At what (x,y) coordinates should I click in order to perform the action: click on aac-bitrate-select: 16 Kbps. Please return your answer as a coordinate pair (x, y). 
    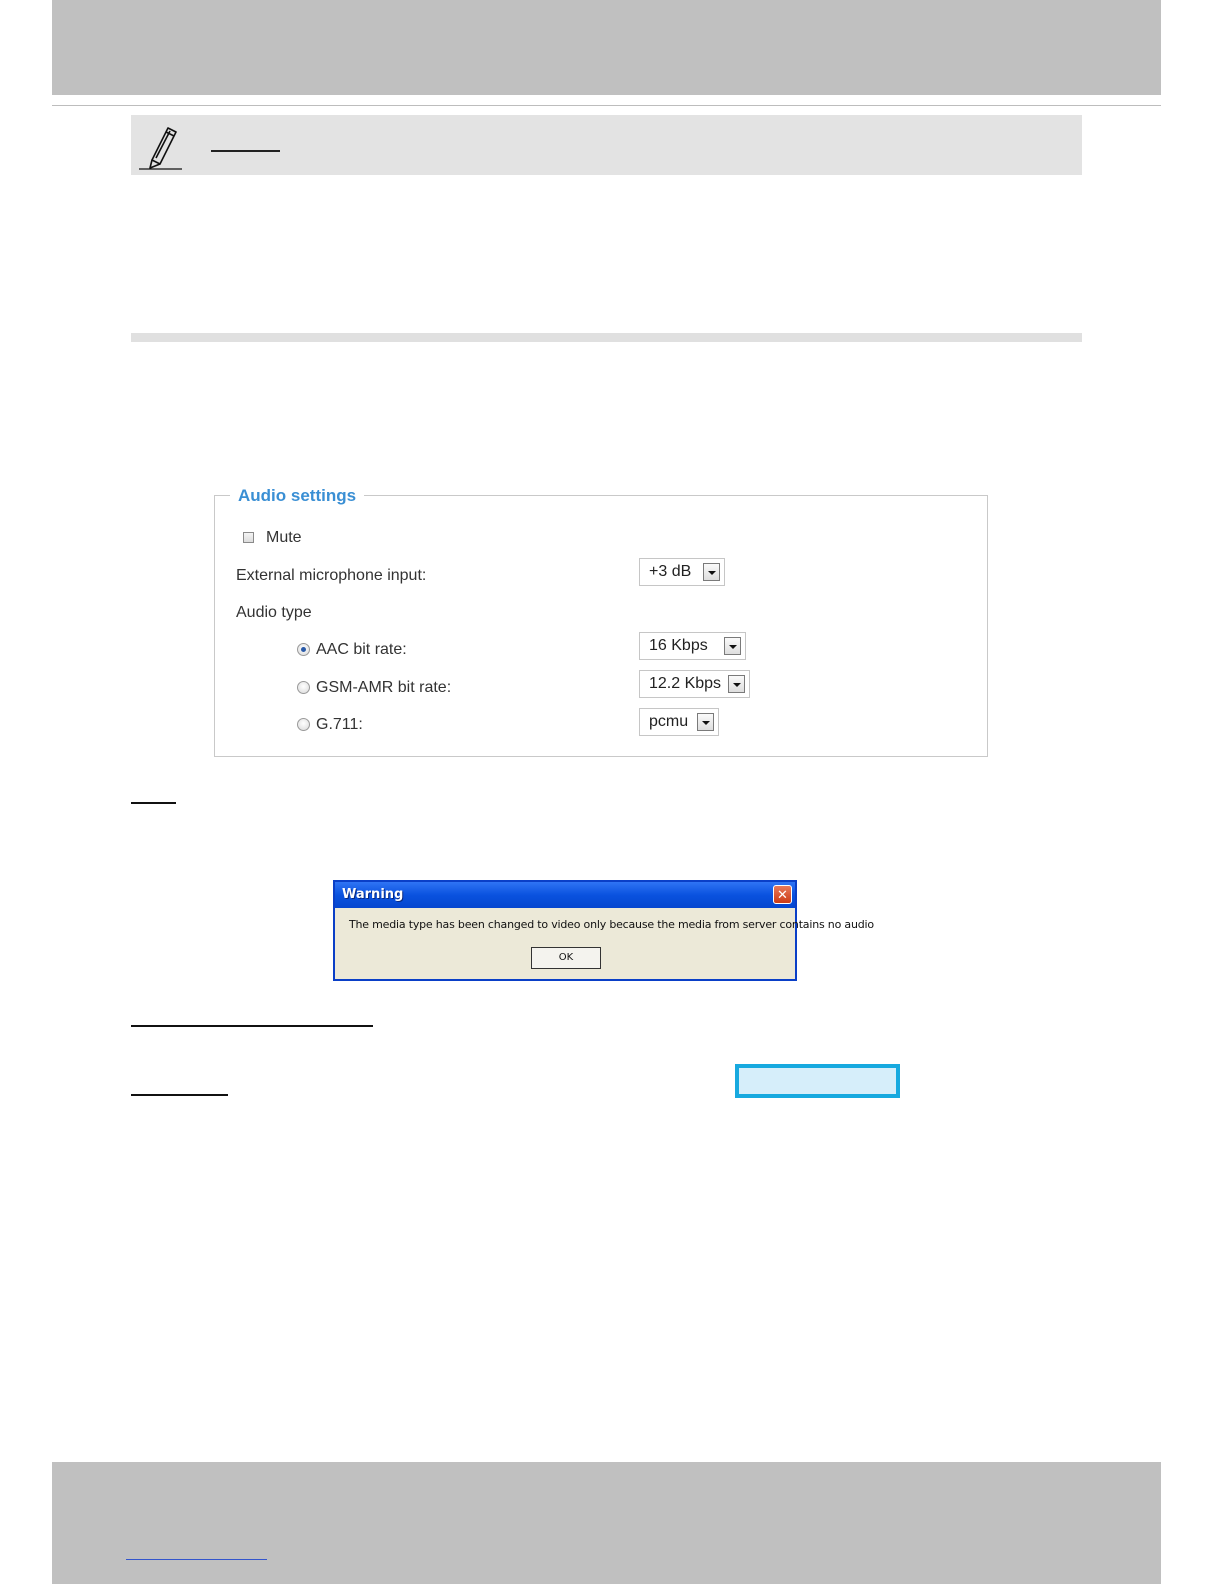
    Looking at the image, I should click on (692, 646).